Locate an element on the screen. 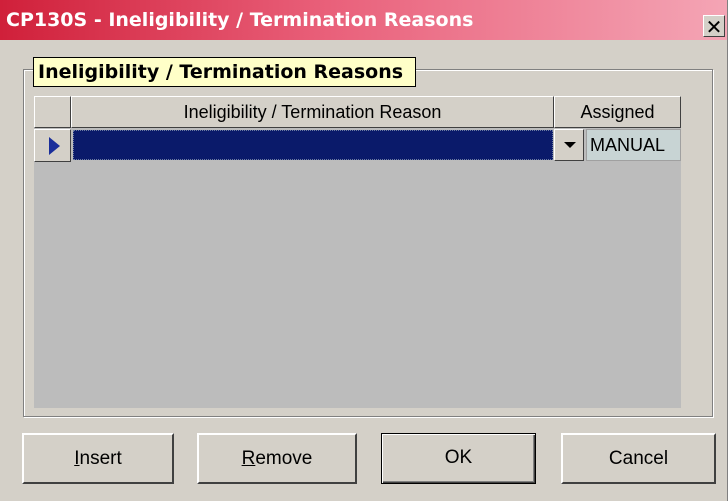 The image size is (728, 501). chevron-down-icon is located at coordinates (570, 145).